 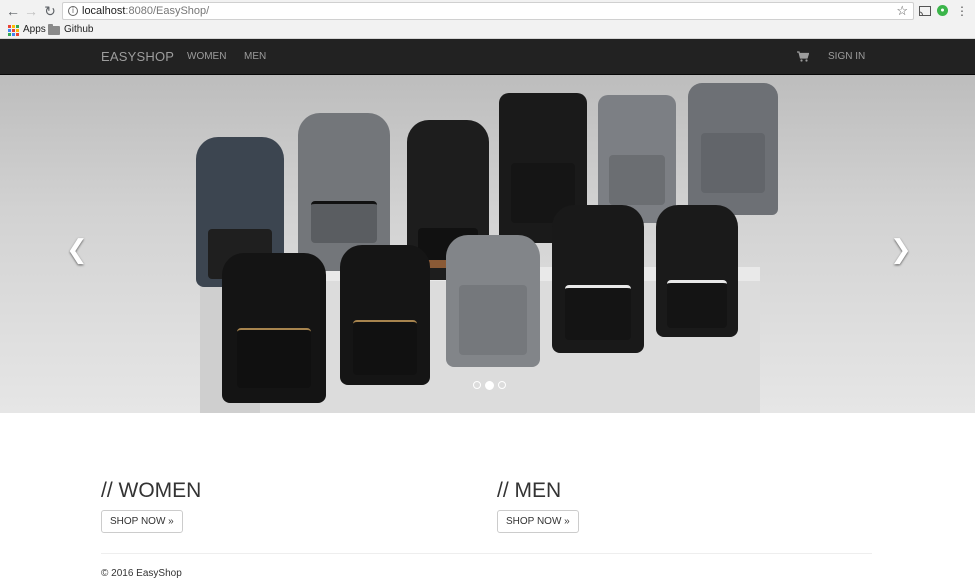 What do you see at coordinates (902, 11) in the screenshot?
I see `star-icon: ☆` at bounding box center [902, 11].